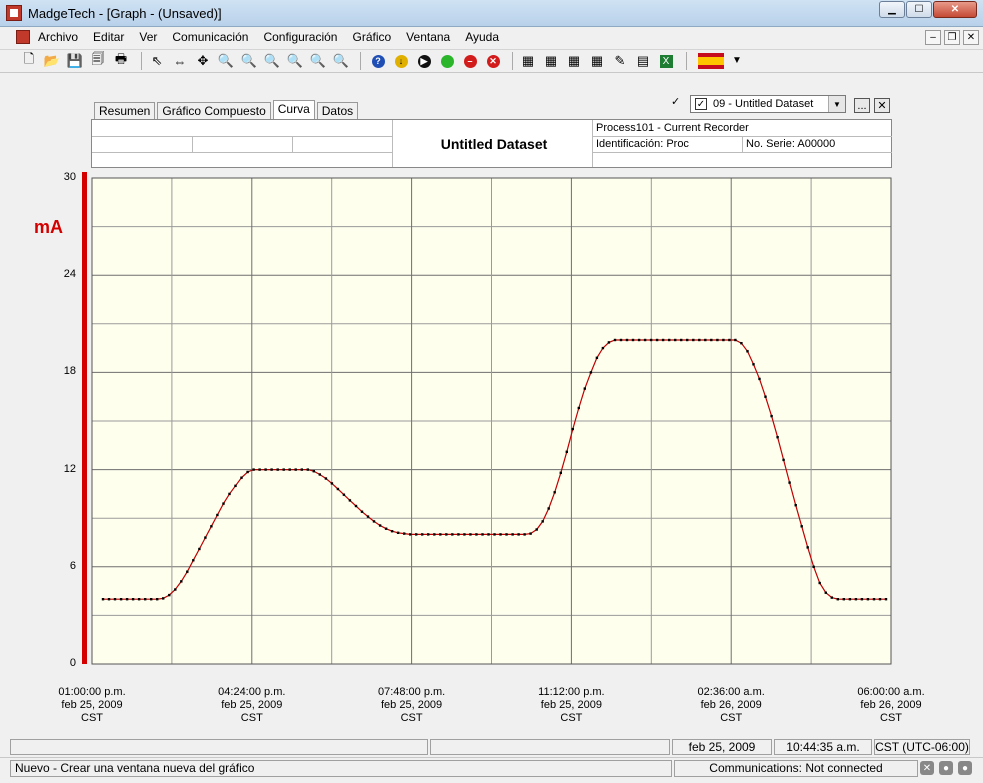 The width and height of the screenshot is (983, 783). Describe the element at coordinates (922, 747) in the screenshot. I see `status-timezone: CST (UTC-06:00)` at that location.